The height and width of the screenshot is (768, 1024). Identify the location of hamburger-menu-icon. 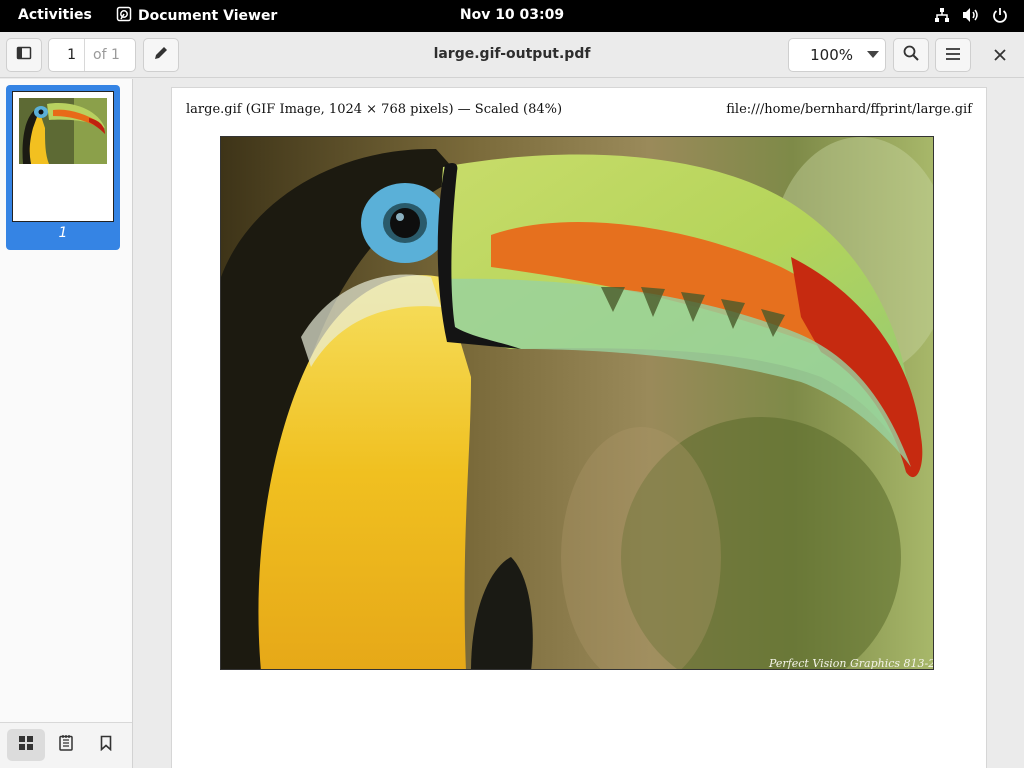
(953, 55).